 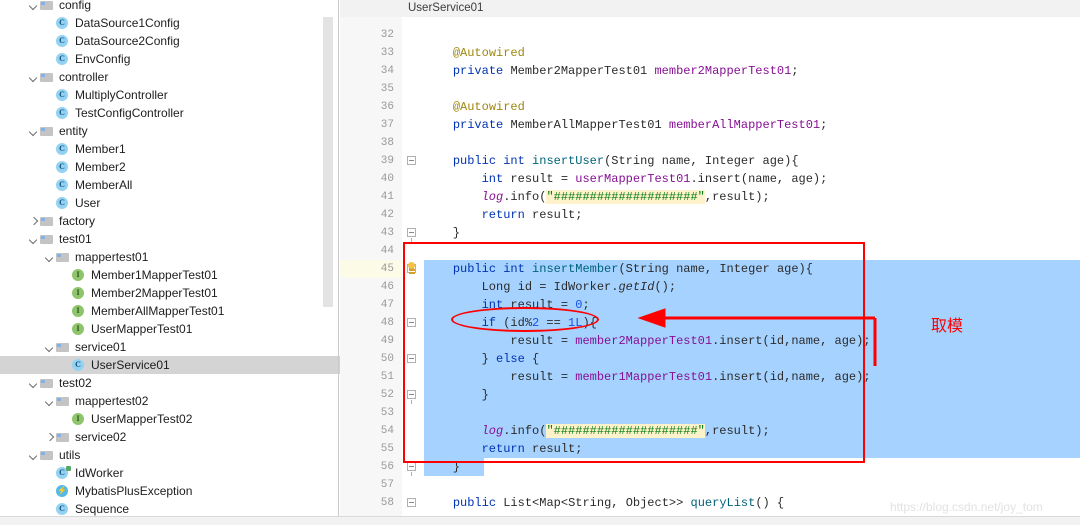 What do you see at coordinates (170, 41) in the screenshot?
I see `tree-item-datasource2config: C DataSource2Config` at bounding box center [170, 41].